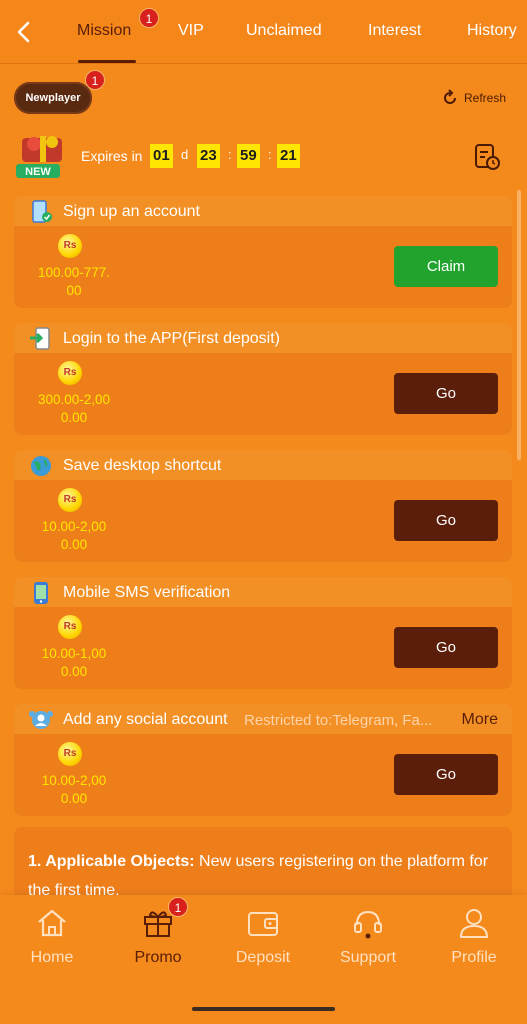 The width and height of the screenshot is (527, 1024). I want to click on timer-seconds: 21, so click(288, 156).